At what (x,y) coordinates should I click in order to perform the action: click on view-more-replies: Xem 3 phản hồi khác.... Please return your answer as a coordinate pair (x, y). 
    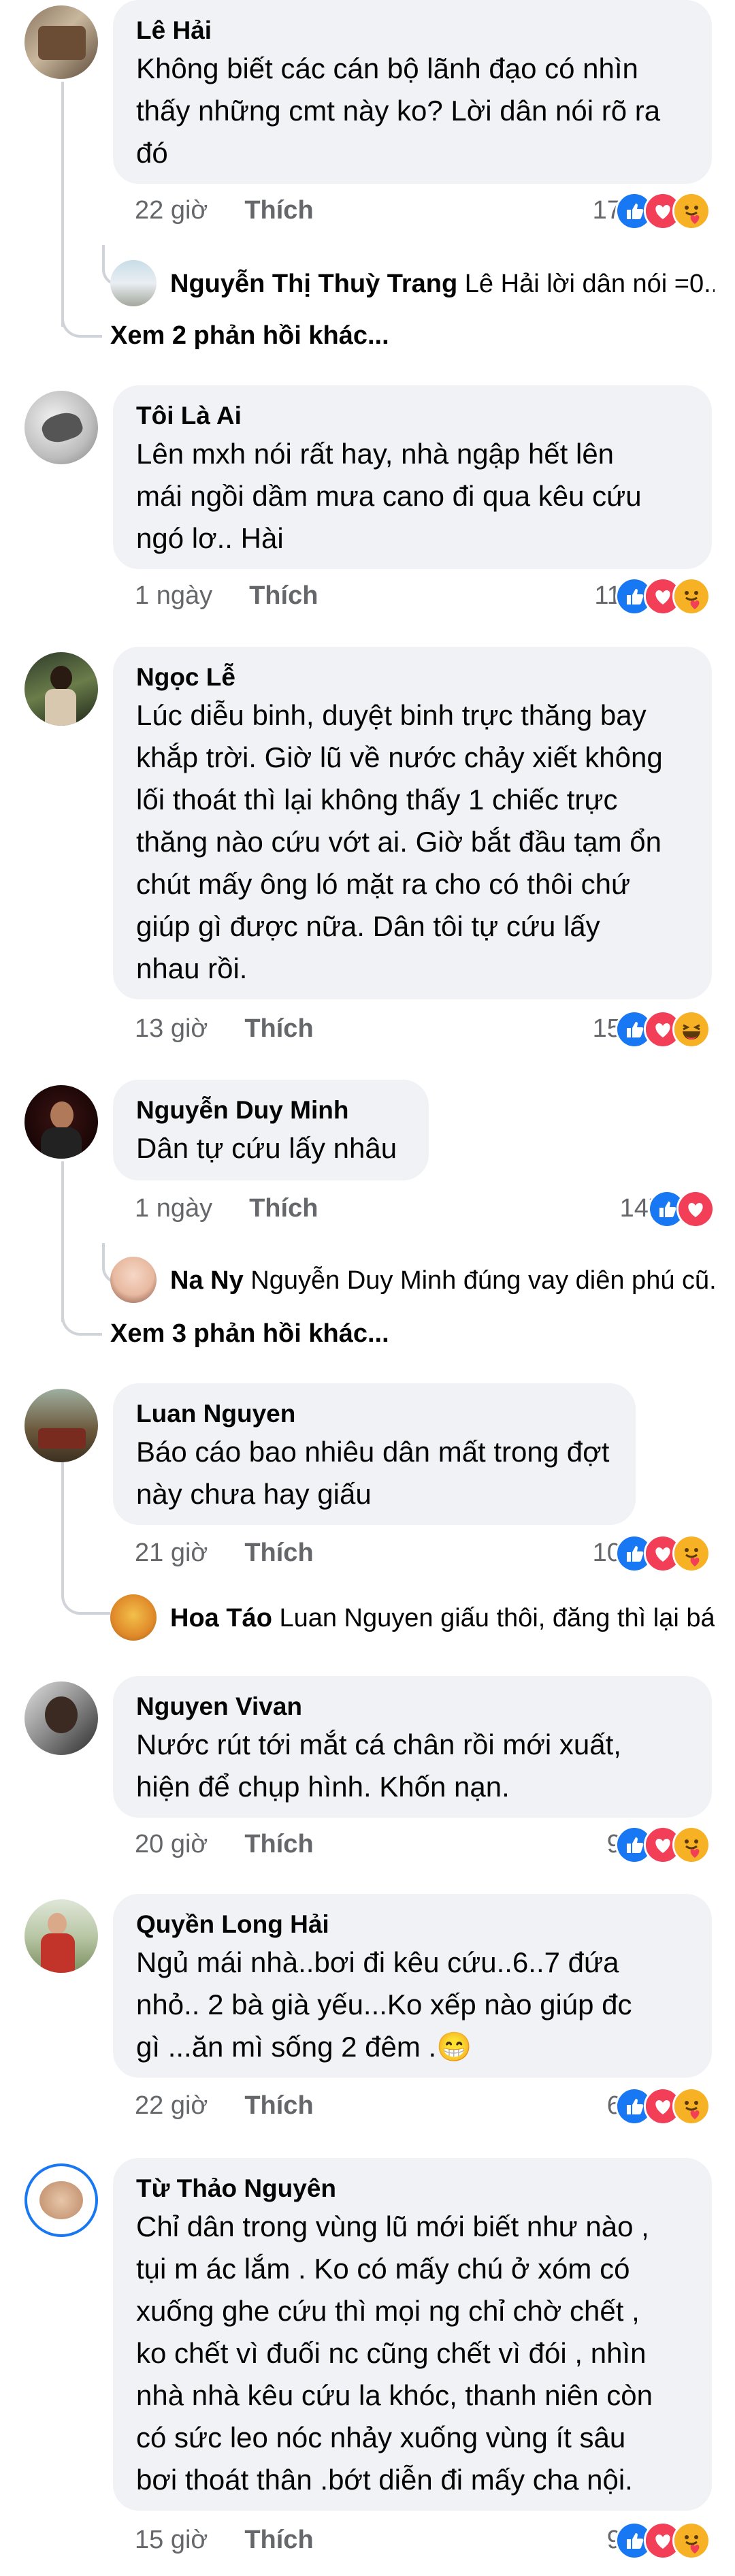
    Looking at the image, I should click on (250, 1334).